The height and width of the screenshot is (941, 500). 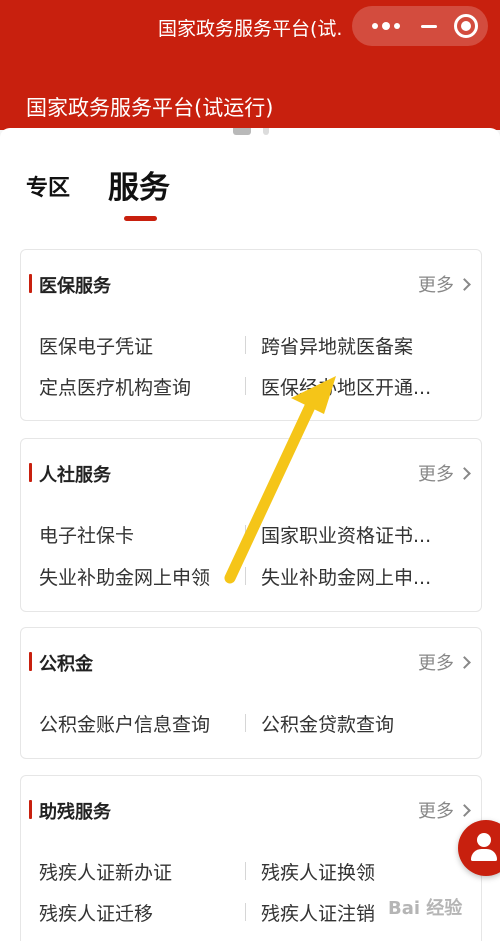 I want to click on service-item: 残疾人证新办证, so click(x=138, y=871).